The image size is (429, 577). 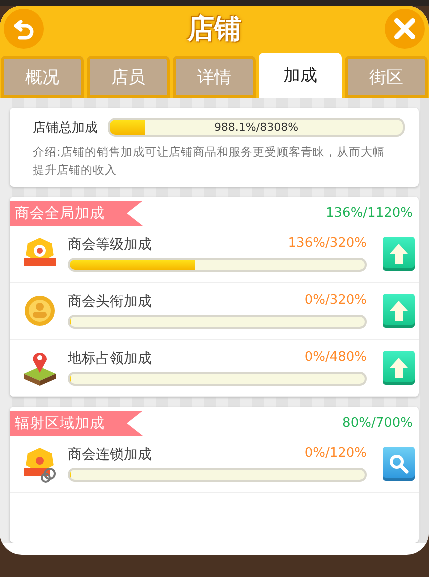 What do you see at coordinates (300, 75) in the screenshot?
I see `tab: 加成` at bounding box center [300, 75].